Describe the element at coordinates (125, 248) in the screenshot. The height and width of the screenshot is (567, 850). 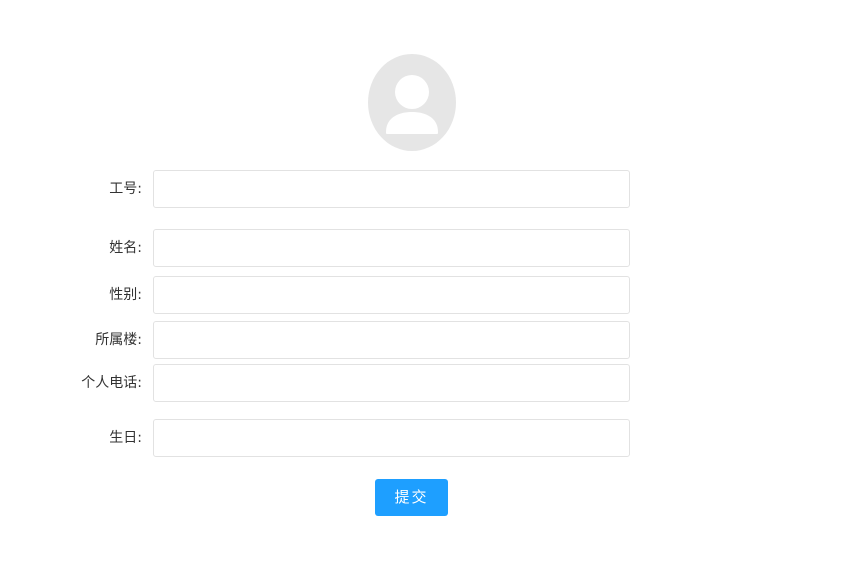
I see `name-label: 姓名:` at that location.